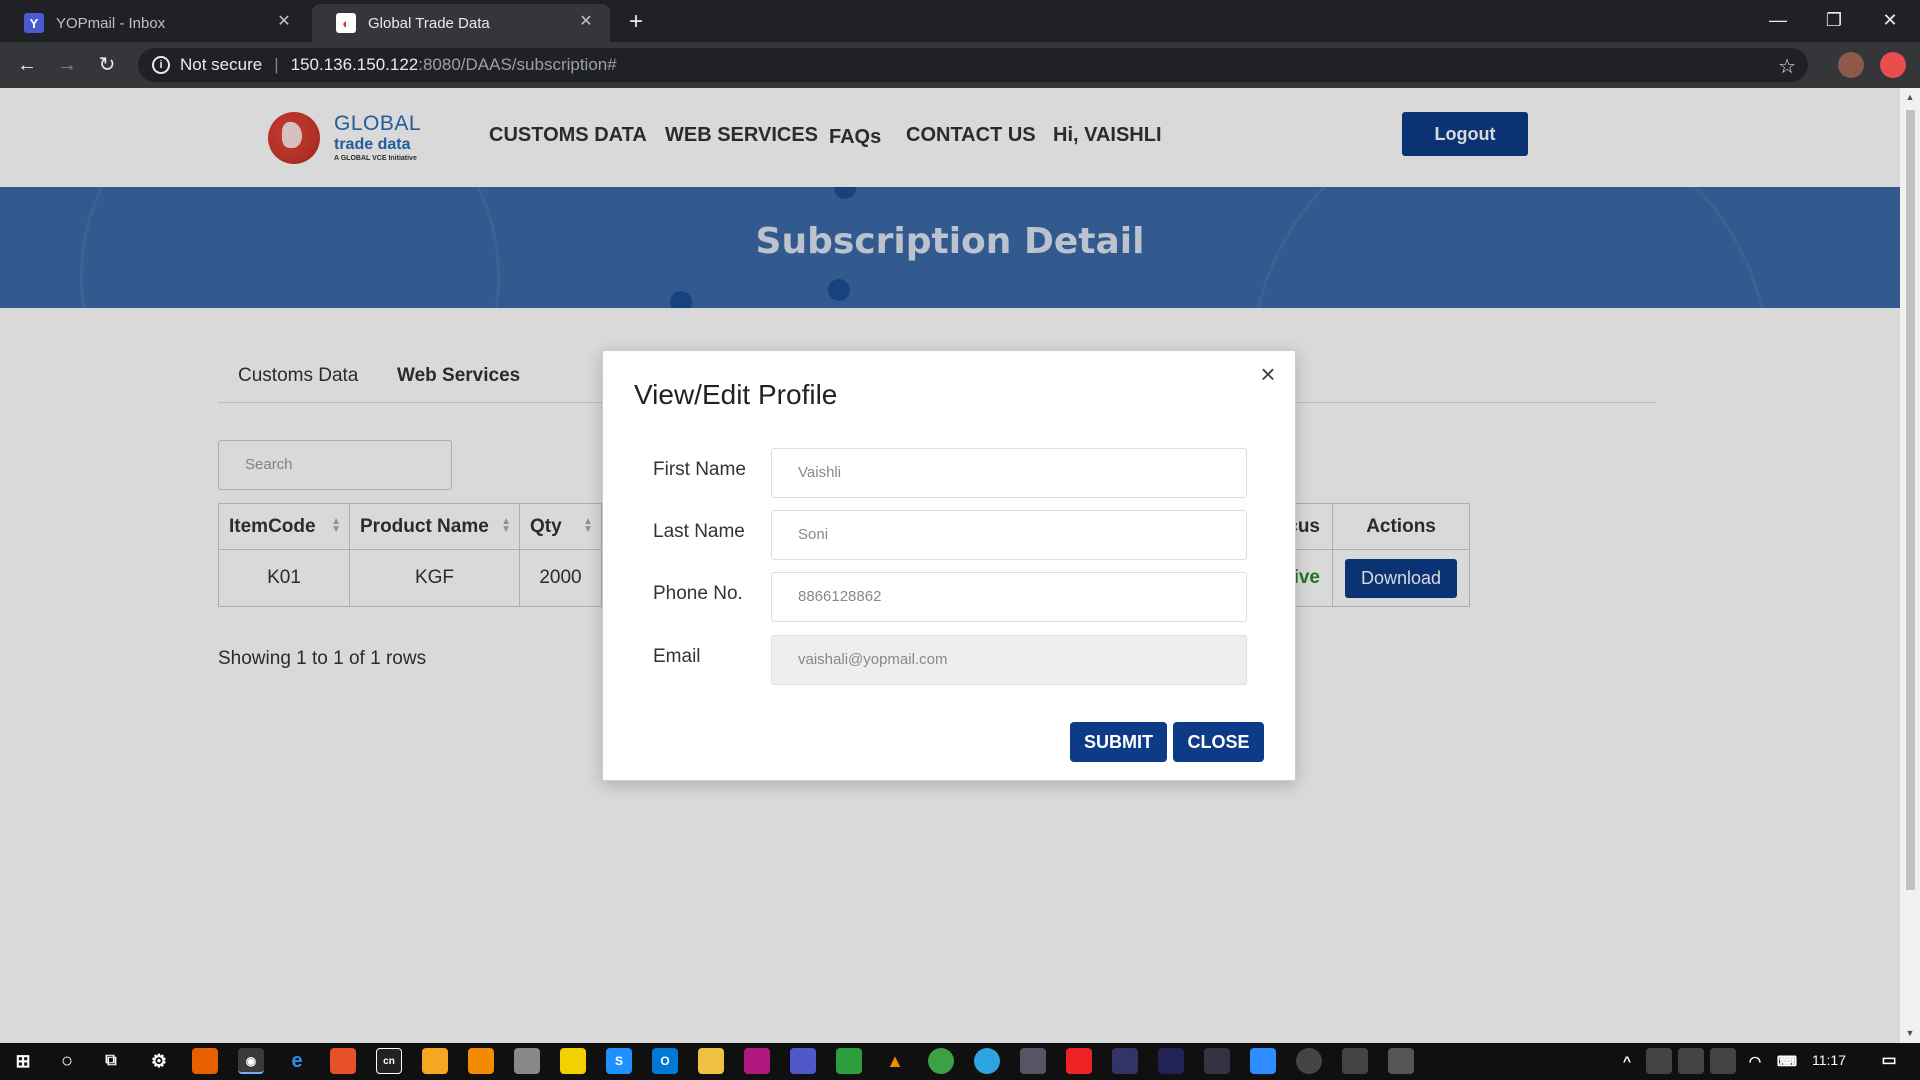  Describe the element at coordinates (619, 1061) in the screenshot. I see `skype-icon: S` at that location.